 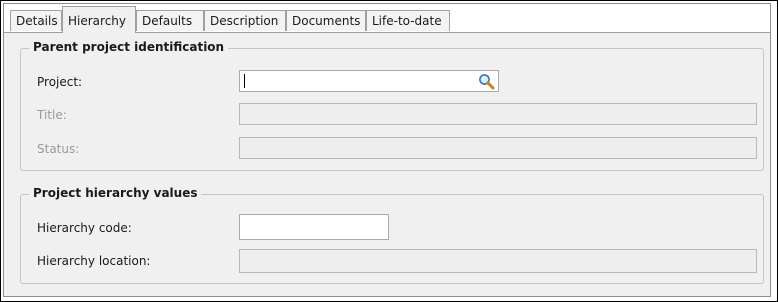 I want to click on project-lookup-button, so click(x=486, y=81).